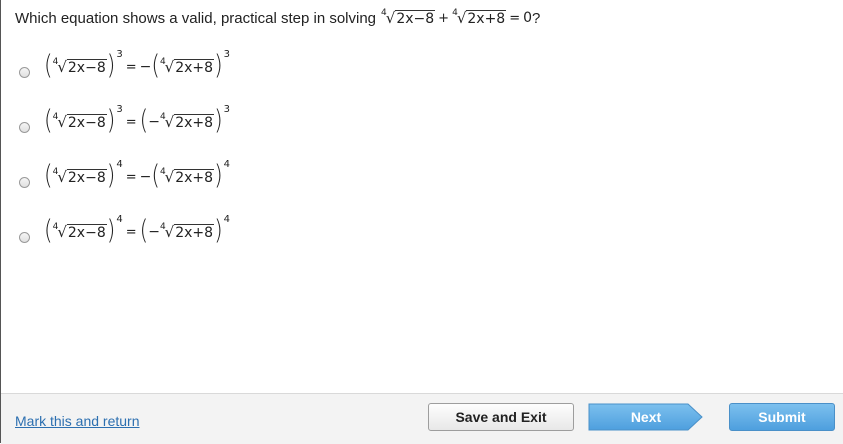 The image size is (843, 444). Describe the element at coordinates (501, 417) in the screenshot. I see `save-and-exit-button: Save and Exit` at that location.